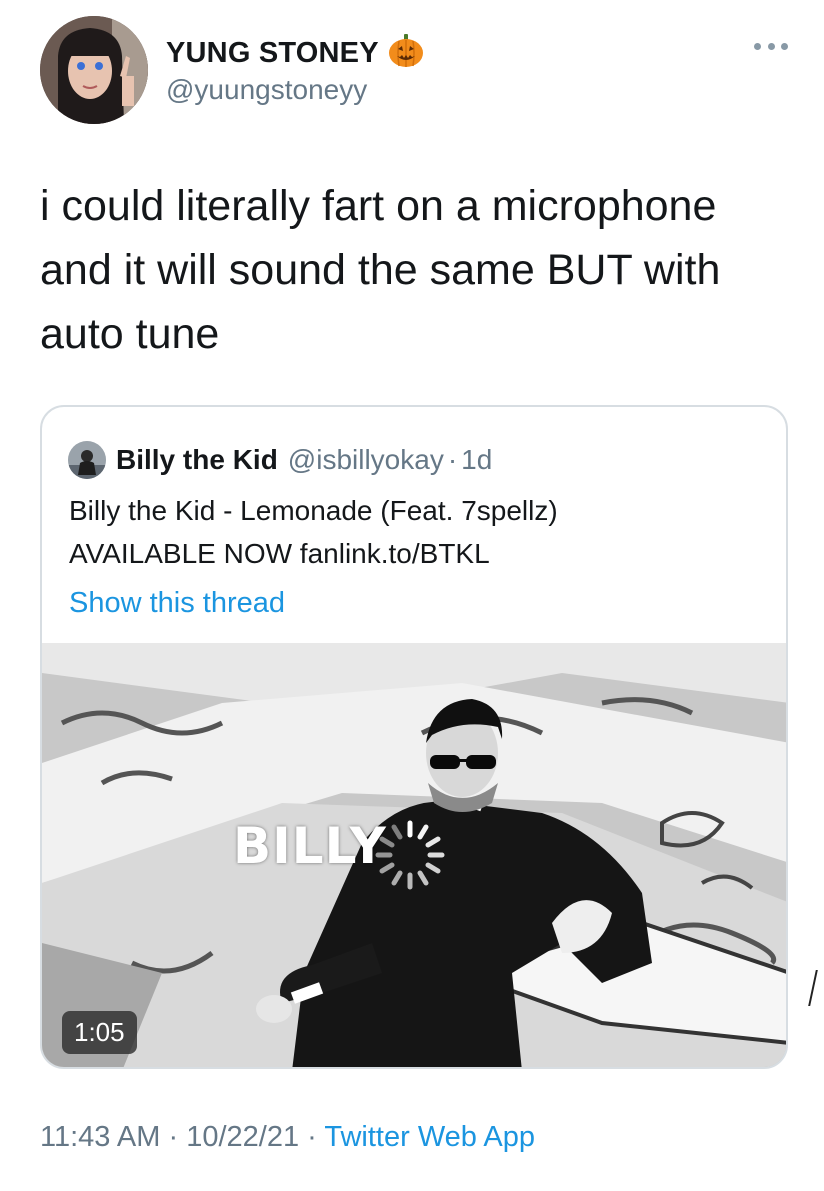  I want to click on author-name-row: YUNG STONEY, so click(295, 53).